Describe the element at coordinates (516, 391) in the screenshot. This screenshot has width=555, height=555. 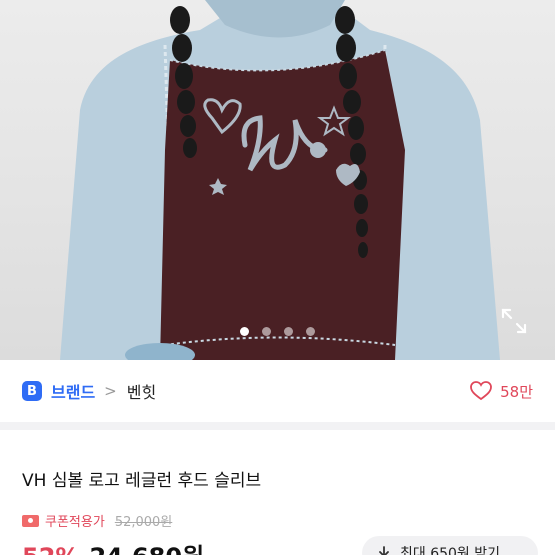
I see `like-count: 58만` at that location.